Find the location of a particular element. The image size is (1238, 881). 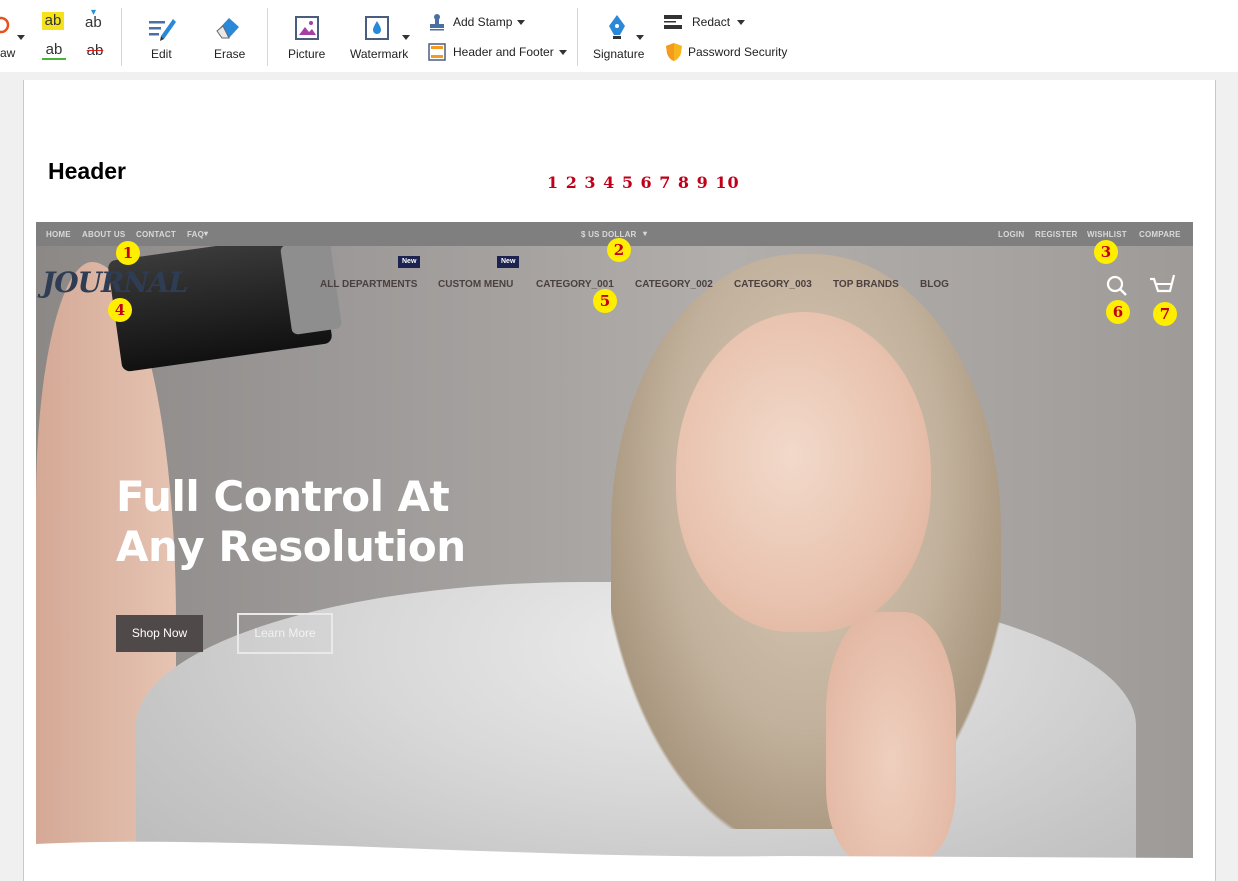

header-footer-icon is located at coordinates (437, 52).